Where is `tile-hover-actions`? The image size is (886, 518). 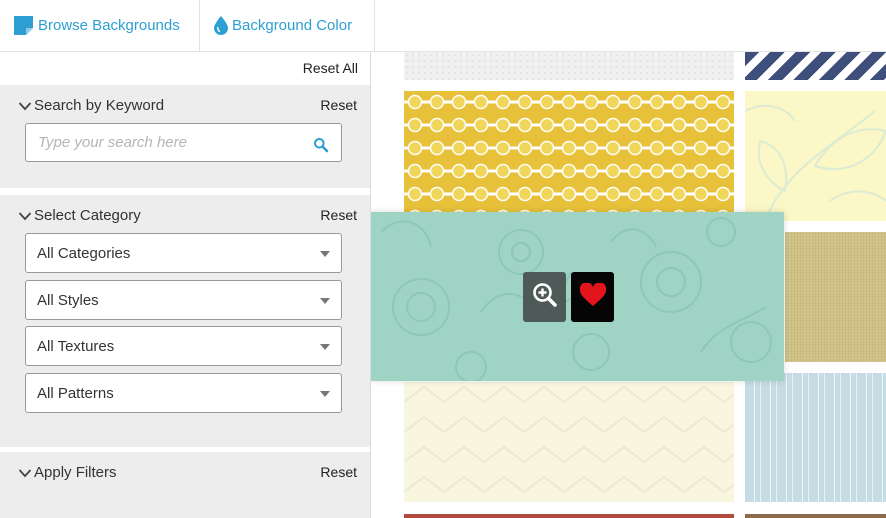 tile-hover-actions is located at coordinates (568, 297).